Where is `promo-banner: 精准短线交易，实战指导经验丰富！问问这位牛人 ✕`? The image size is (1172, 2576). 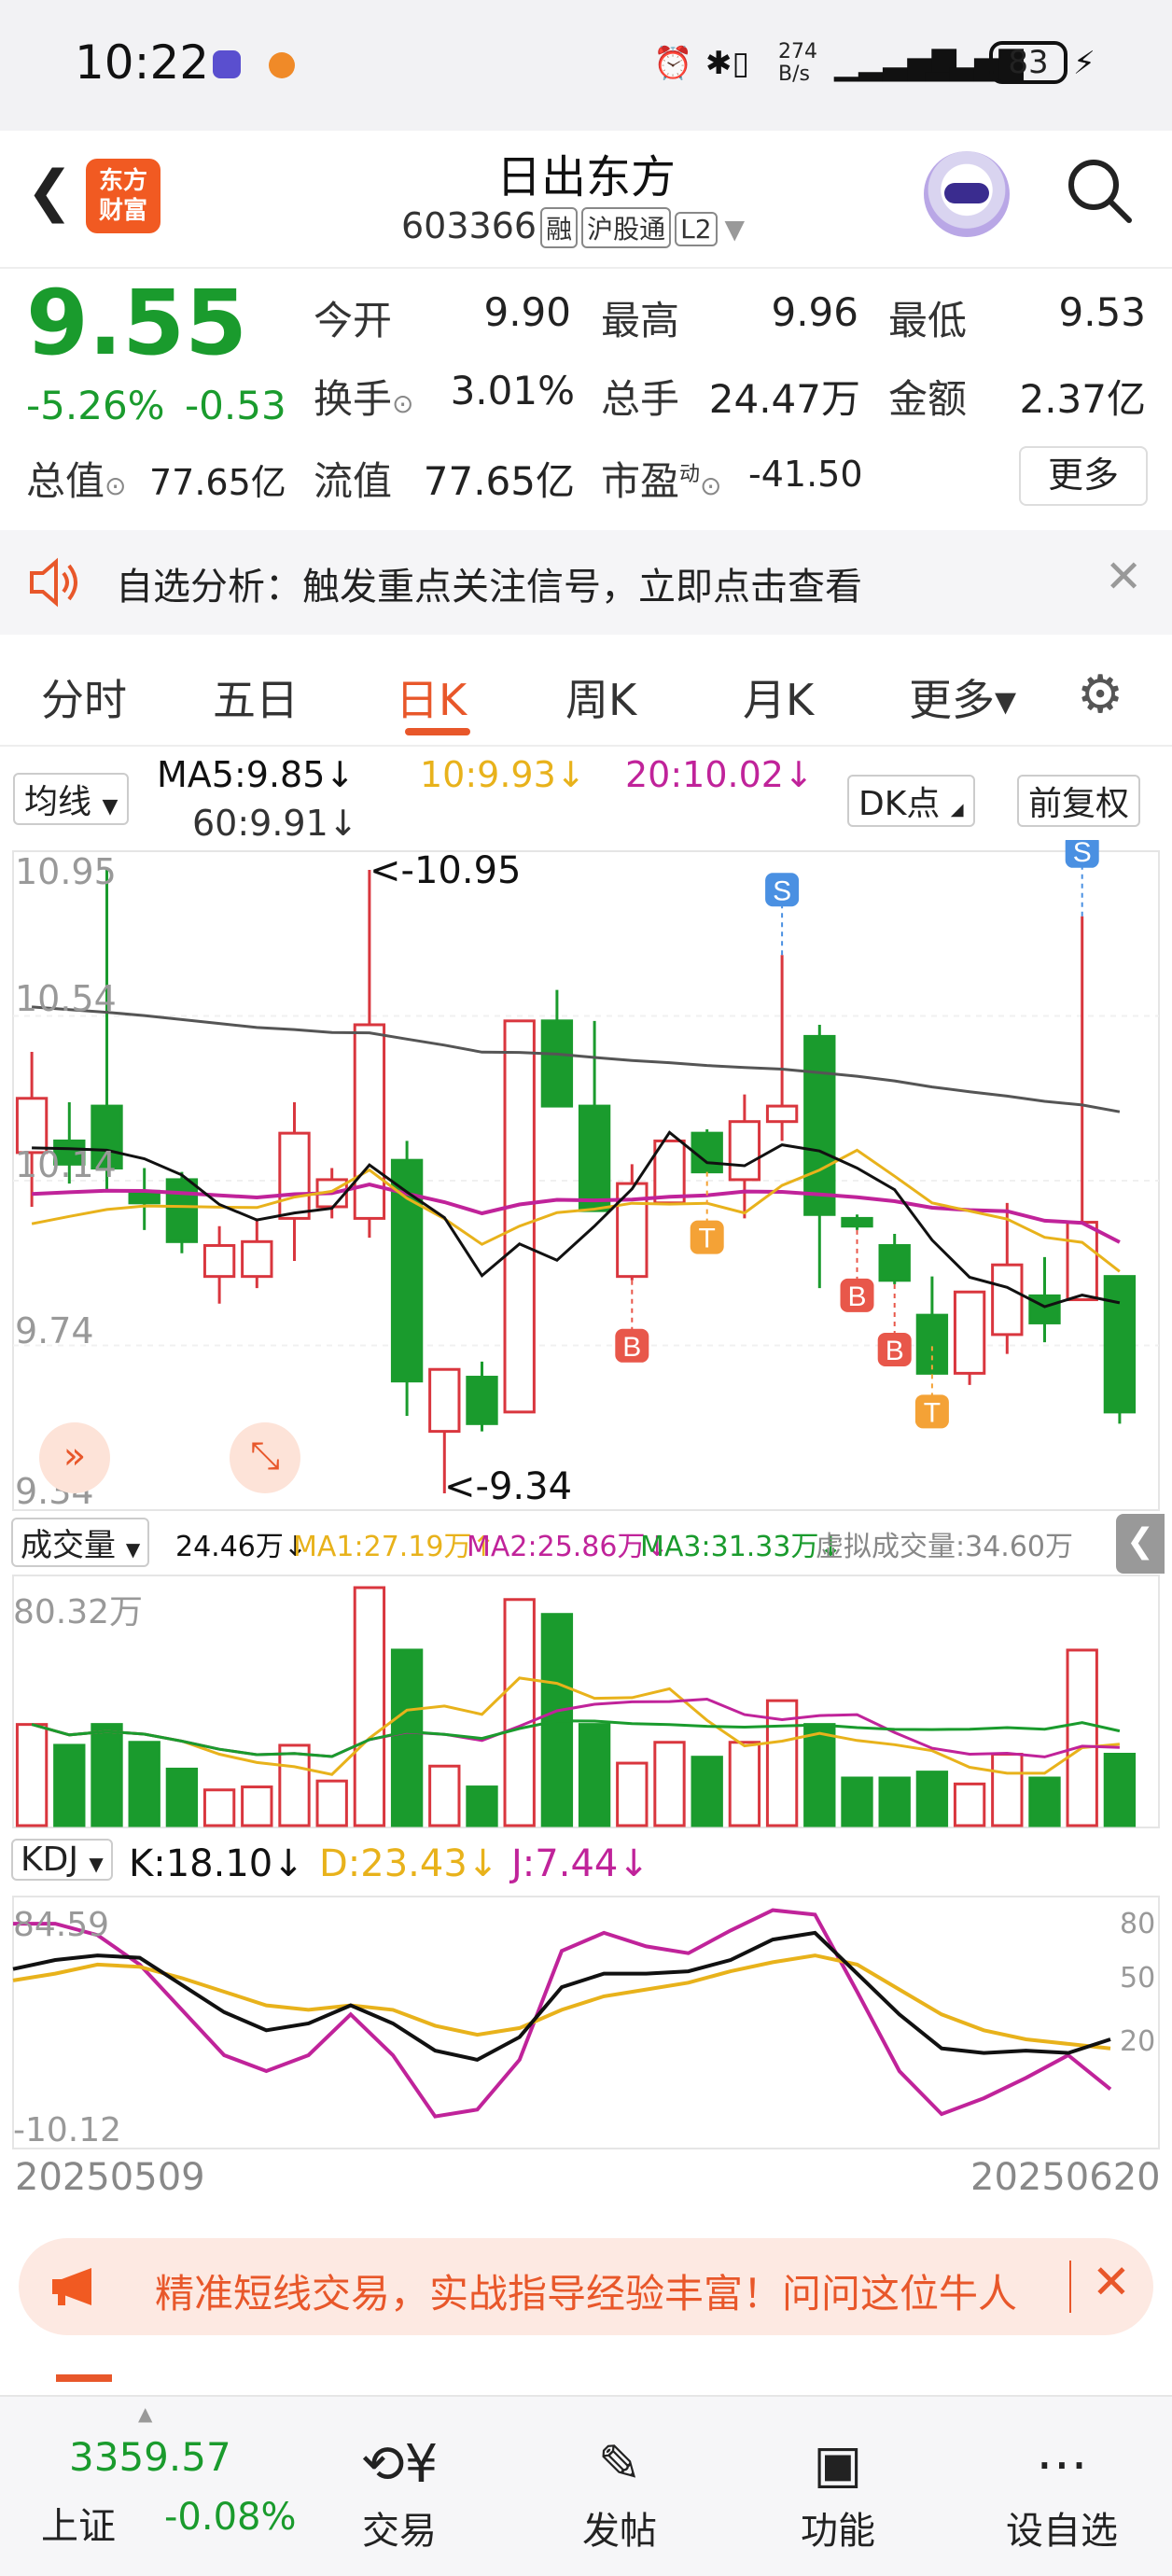
promo-banner: 精准短线交易，实战指导经验丰富！问问这位牛人 ✕ is located at coordinates (586, 2286).